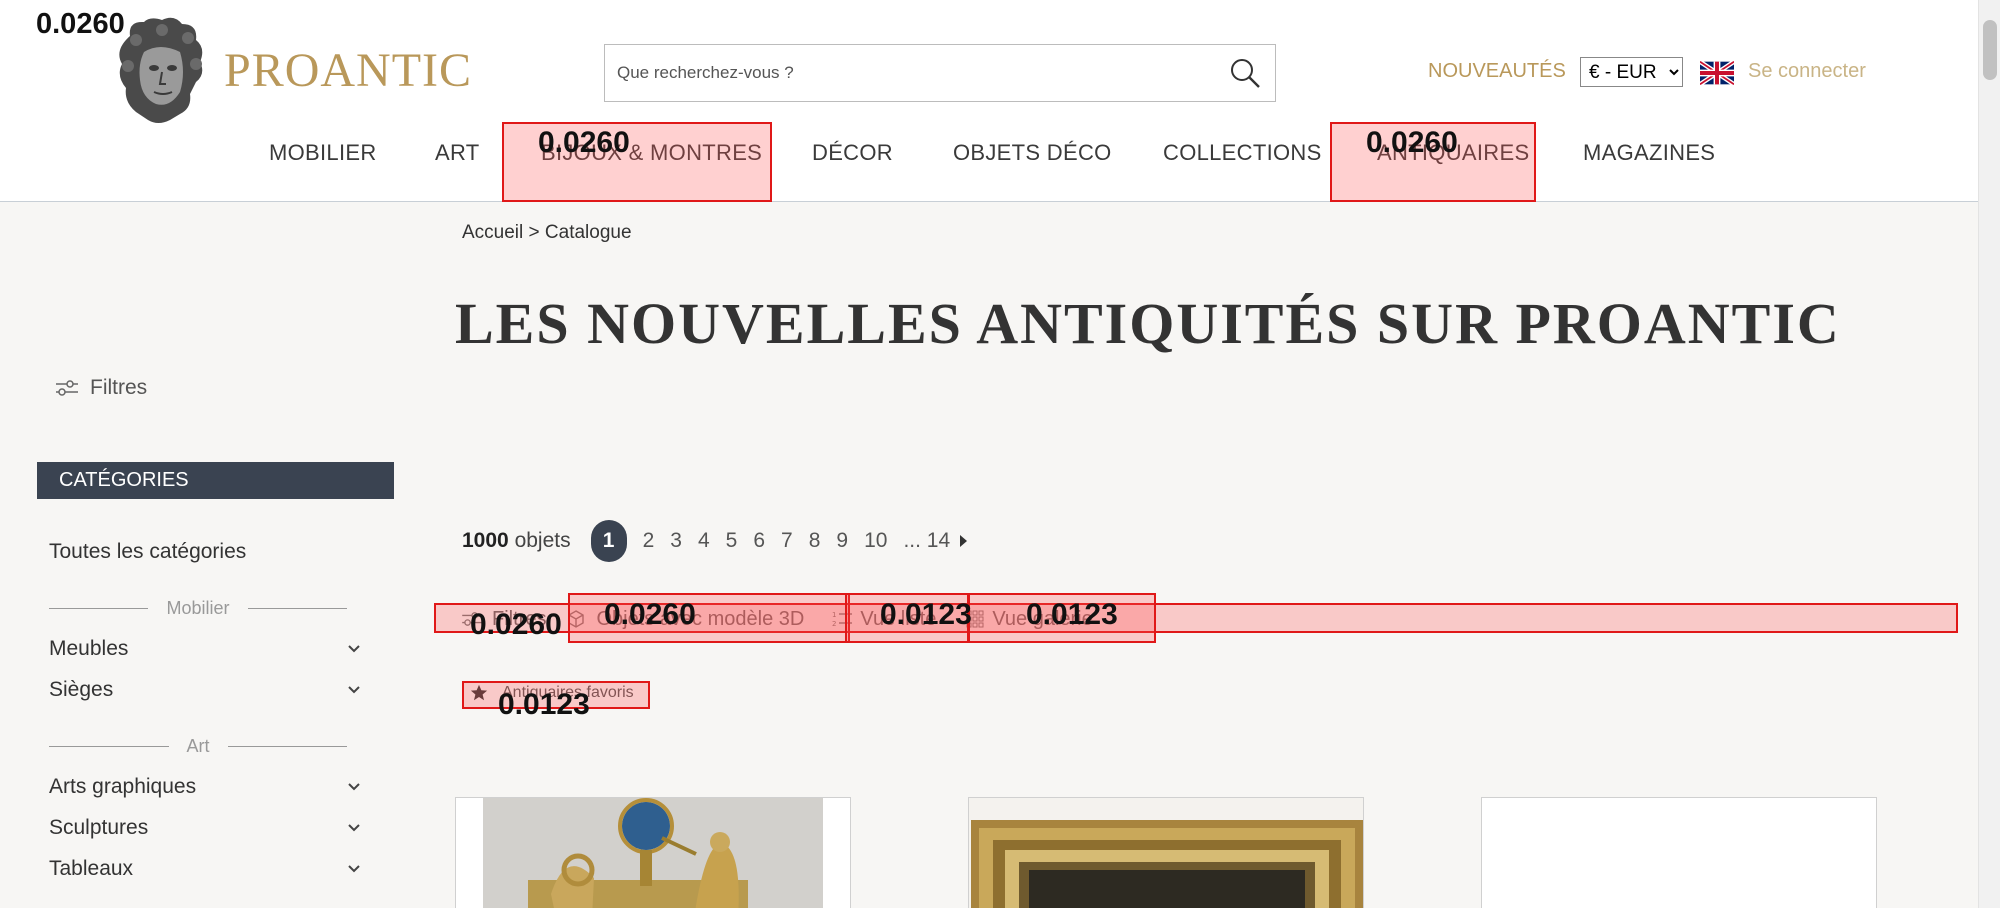 The image size is (2000, 908). Describe the element at coordinates (67, 388) in the screenshot. I see `filter-sliders-icon` at that location.